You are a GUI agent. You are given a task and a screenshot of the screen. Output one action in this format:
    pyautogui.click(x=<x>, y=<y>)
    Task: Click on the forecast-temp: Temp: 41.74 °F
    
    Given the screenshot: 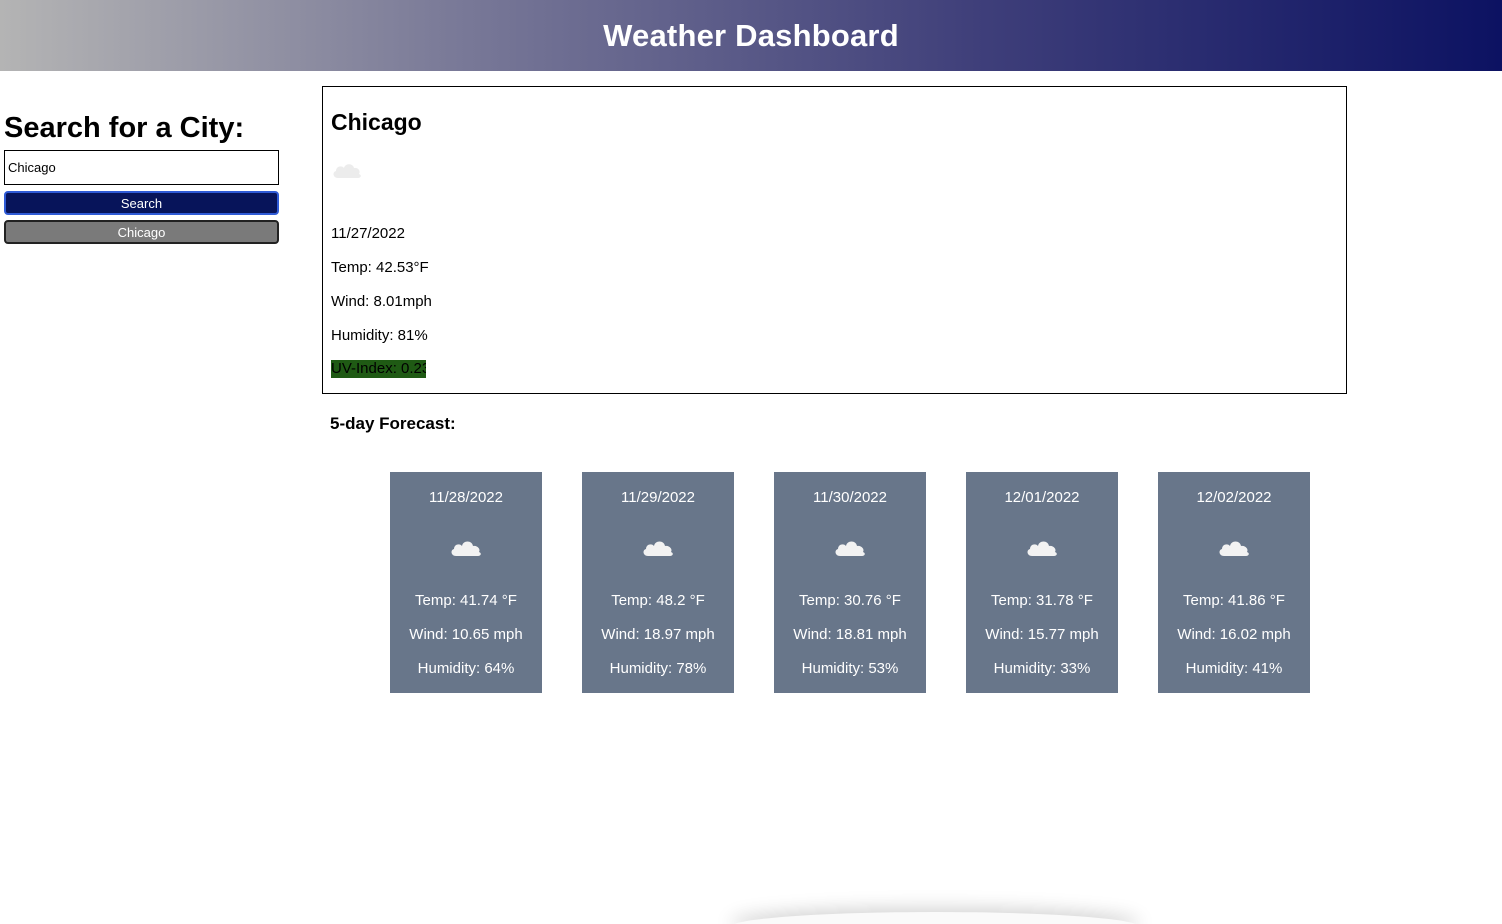 What is the action you would take?
    pyautogui.click(x=466, y=600)
    